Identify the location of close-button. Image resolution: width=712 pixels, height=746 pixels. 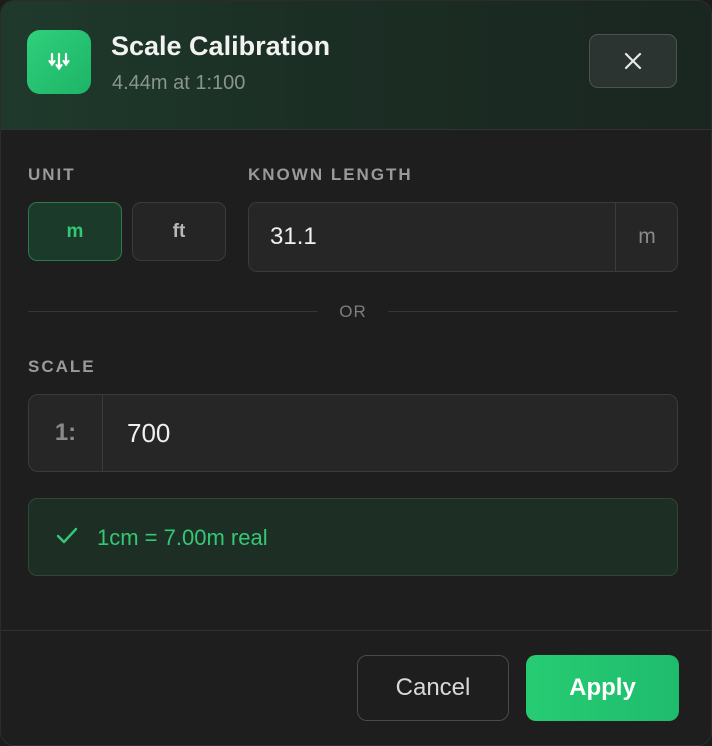
(633, 61).